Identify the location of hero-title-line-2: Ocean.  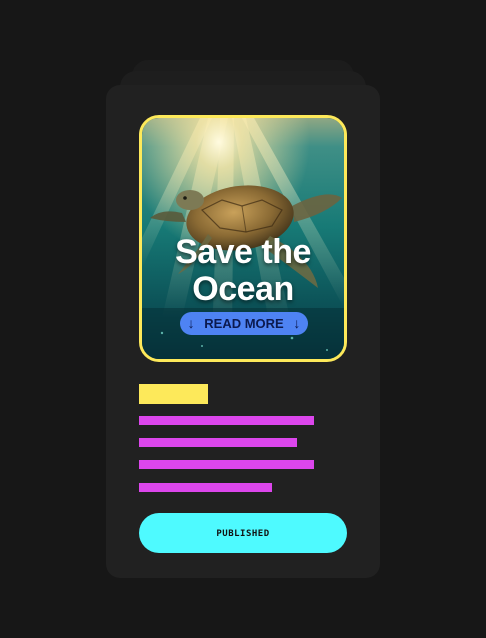
(243, 289).